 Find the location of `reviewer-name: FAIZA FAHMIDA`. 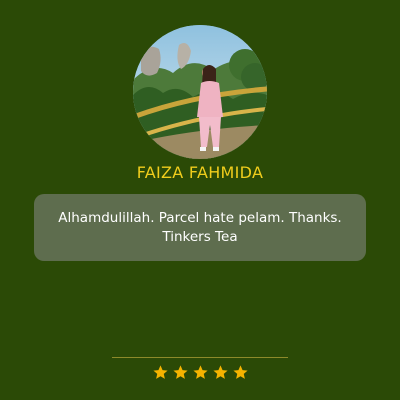

reviewer-name: FAIZA FAHMIDA is located at coordinates (200, 172).